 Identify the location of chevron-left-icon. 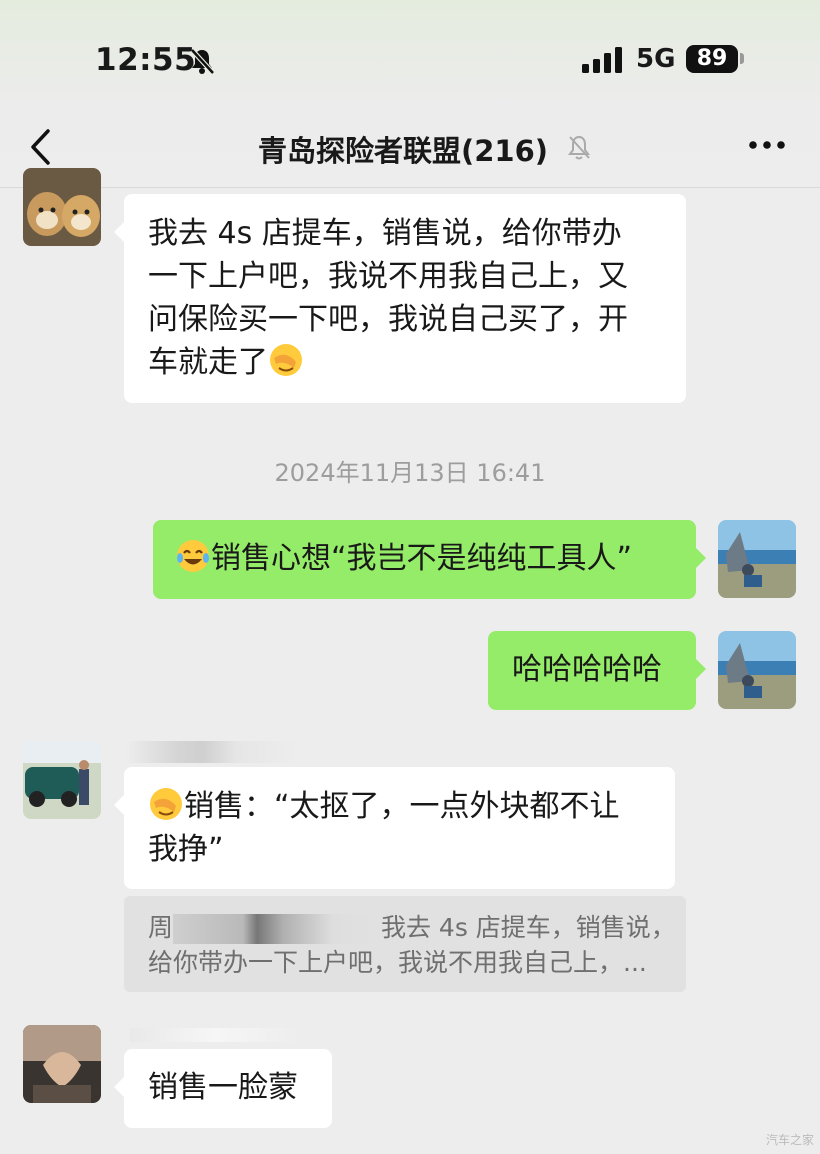
(42, 147).